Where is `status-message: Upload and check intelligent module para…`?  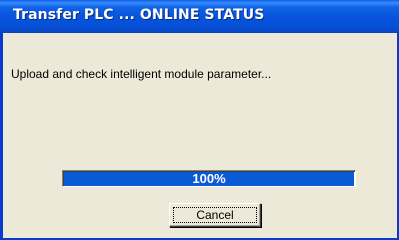
status-message: Upload and check intelligent module para… is located at coordinates (141, 74).